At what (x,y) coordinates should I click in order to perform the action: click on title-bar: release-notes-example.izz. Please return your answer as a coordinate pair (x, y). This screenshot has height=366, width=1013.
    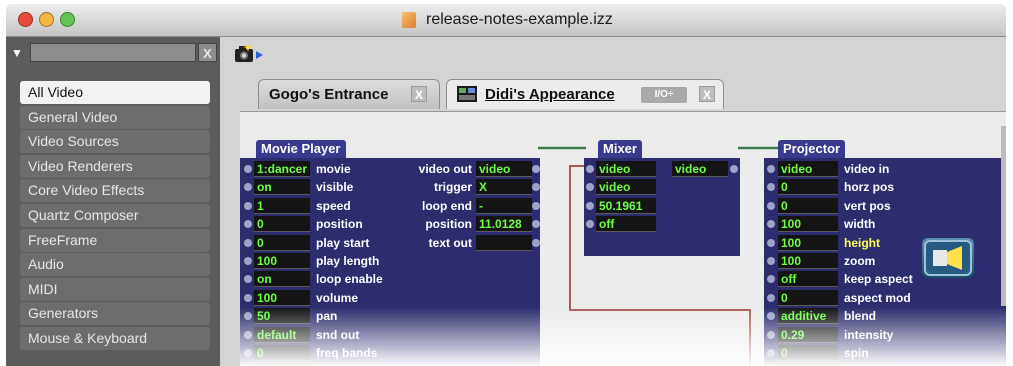
    Looking at the image, I should click on (506, 20).